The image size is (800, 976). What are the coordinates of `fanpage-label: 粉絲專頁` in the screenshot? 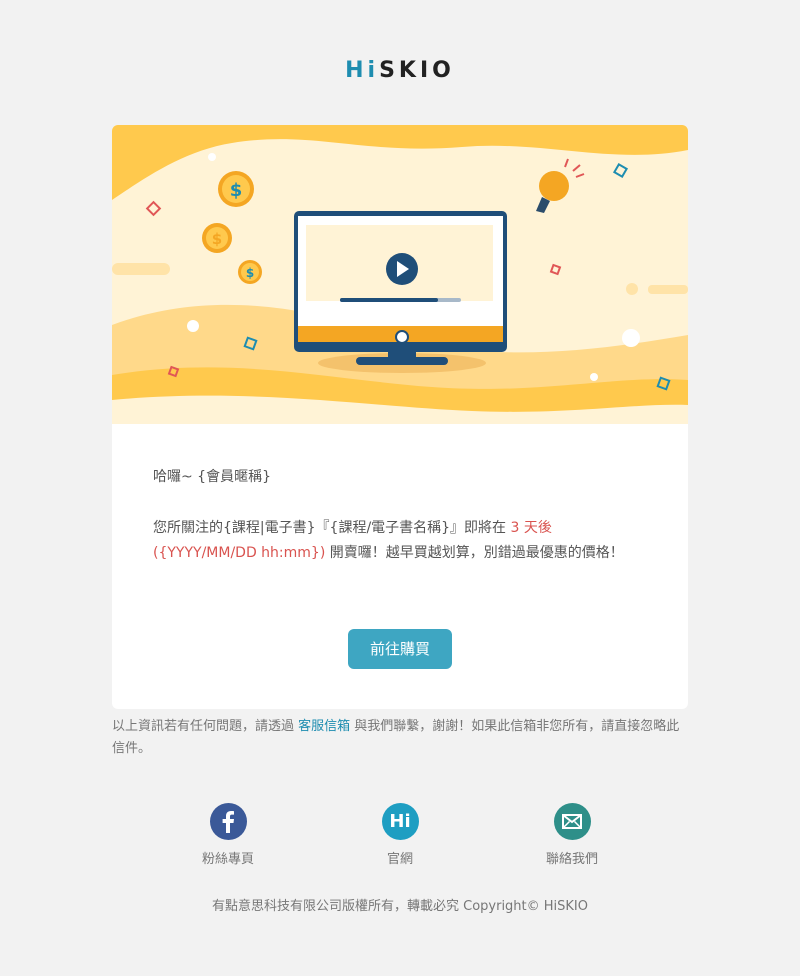 It's located at (227, 859).